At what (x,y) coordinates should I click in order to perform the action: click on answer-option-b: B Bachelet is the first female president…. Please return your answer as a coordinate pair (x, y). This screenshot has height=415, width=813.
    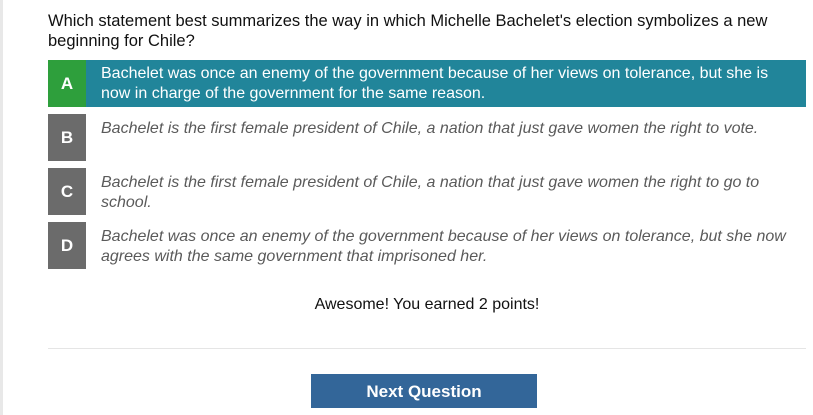
    Looking at the image, I should click on (427, 137).